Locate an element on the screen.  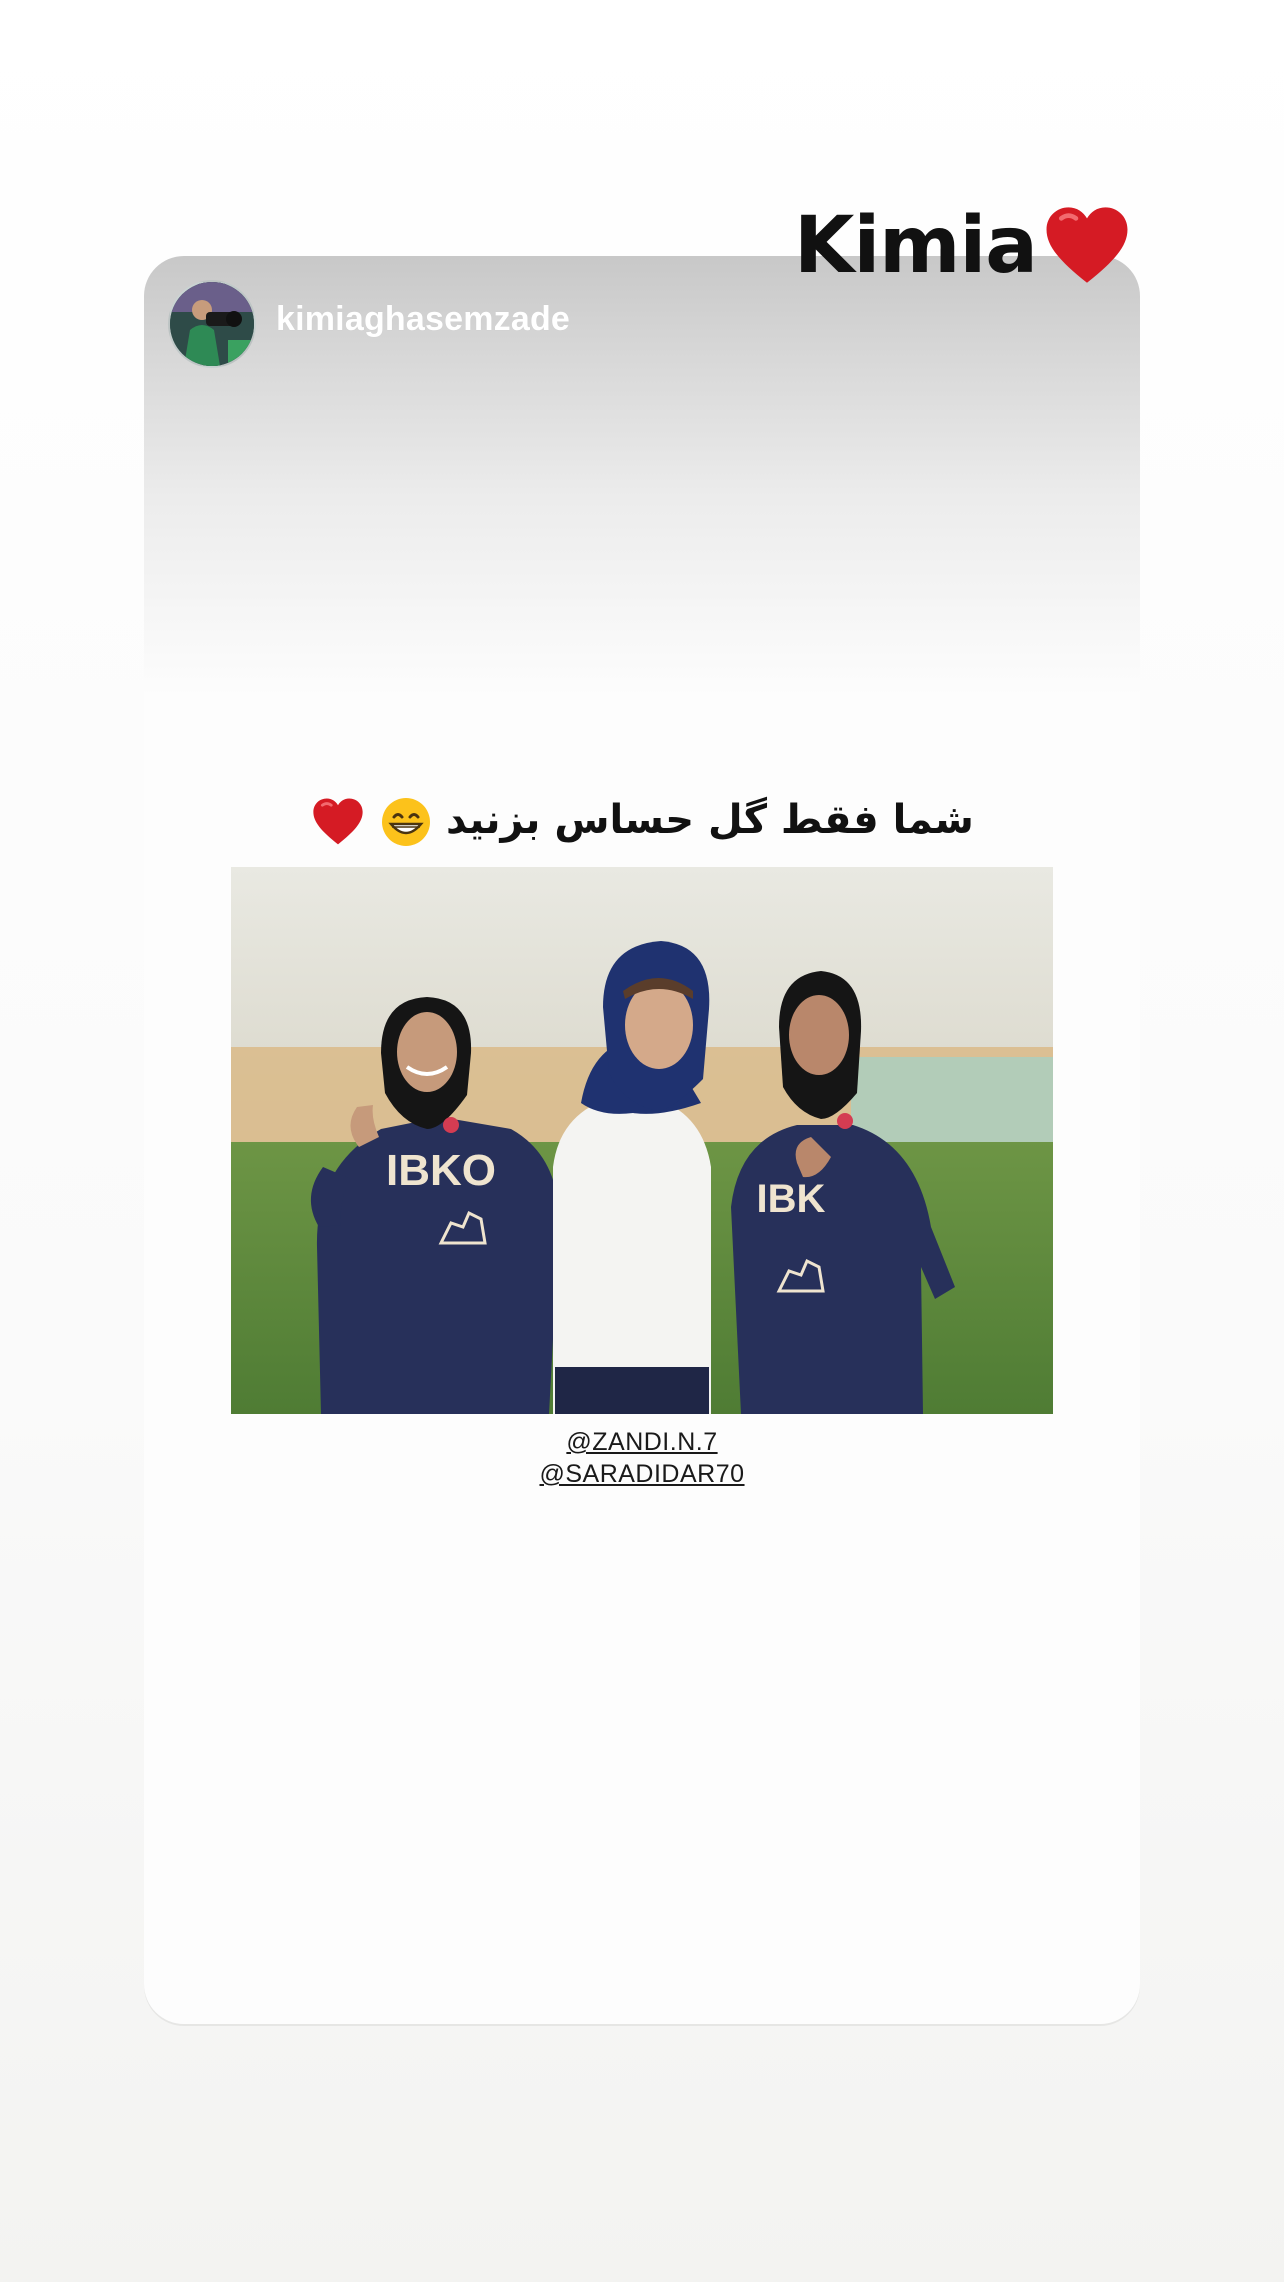
kimia-sticker: Kimia is located at coordinates (963, 246).